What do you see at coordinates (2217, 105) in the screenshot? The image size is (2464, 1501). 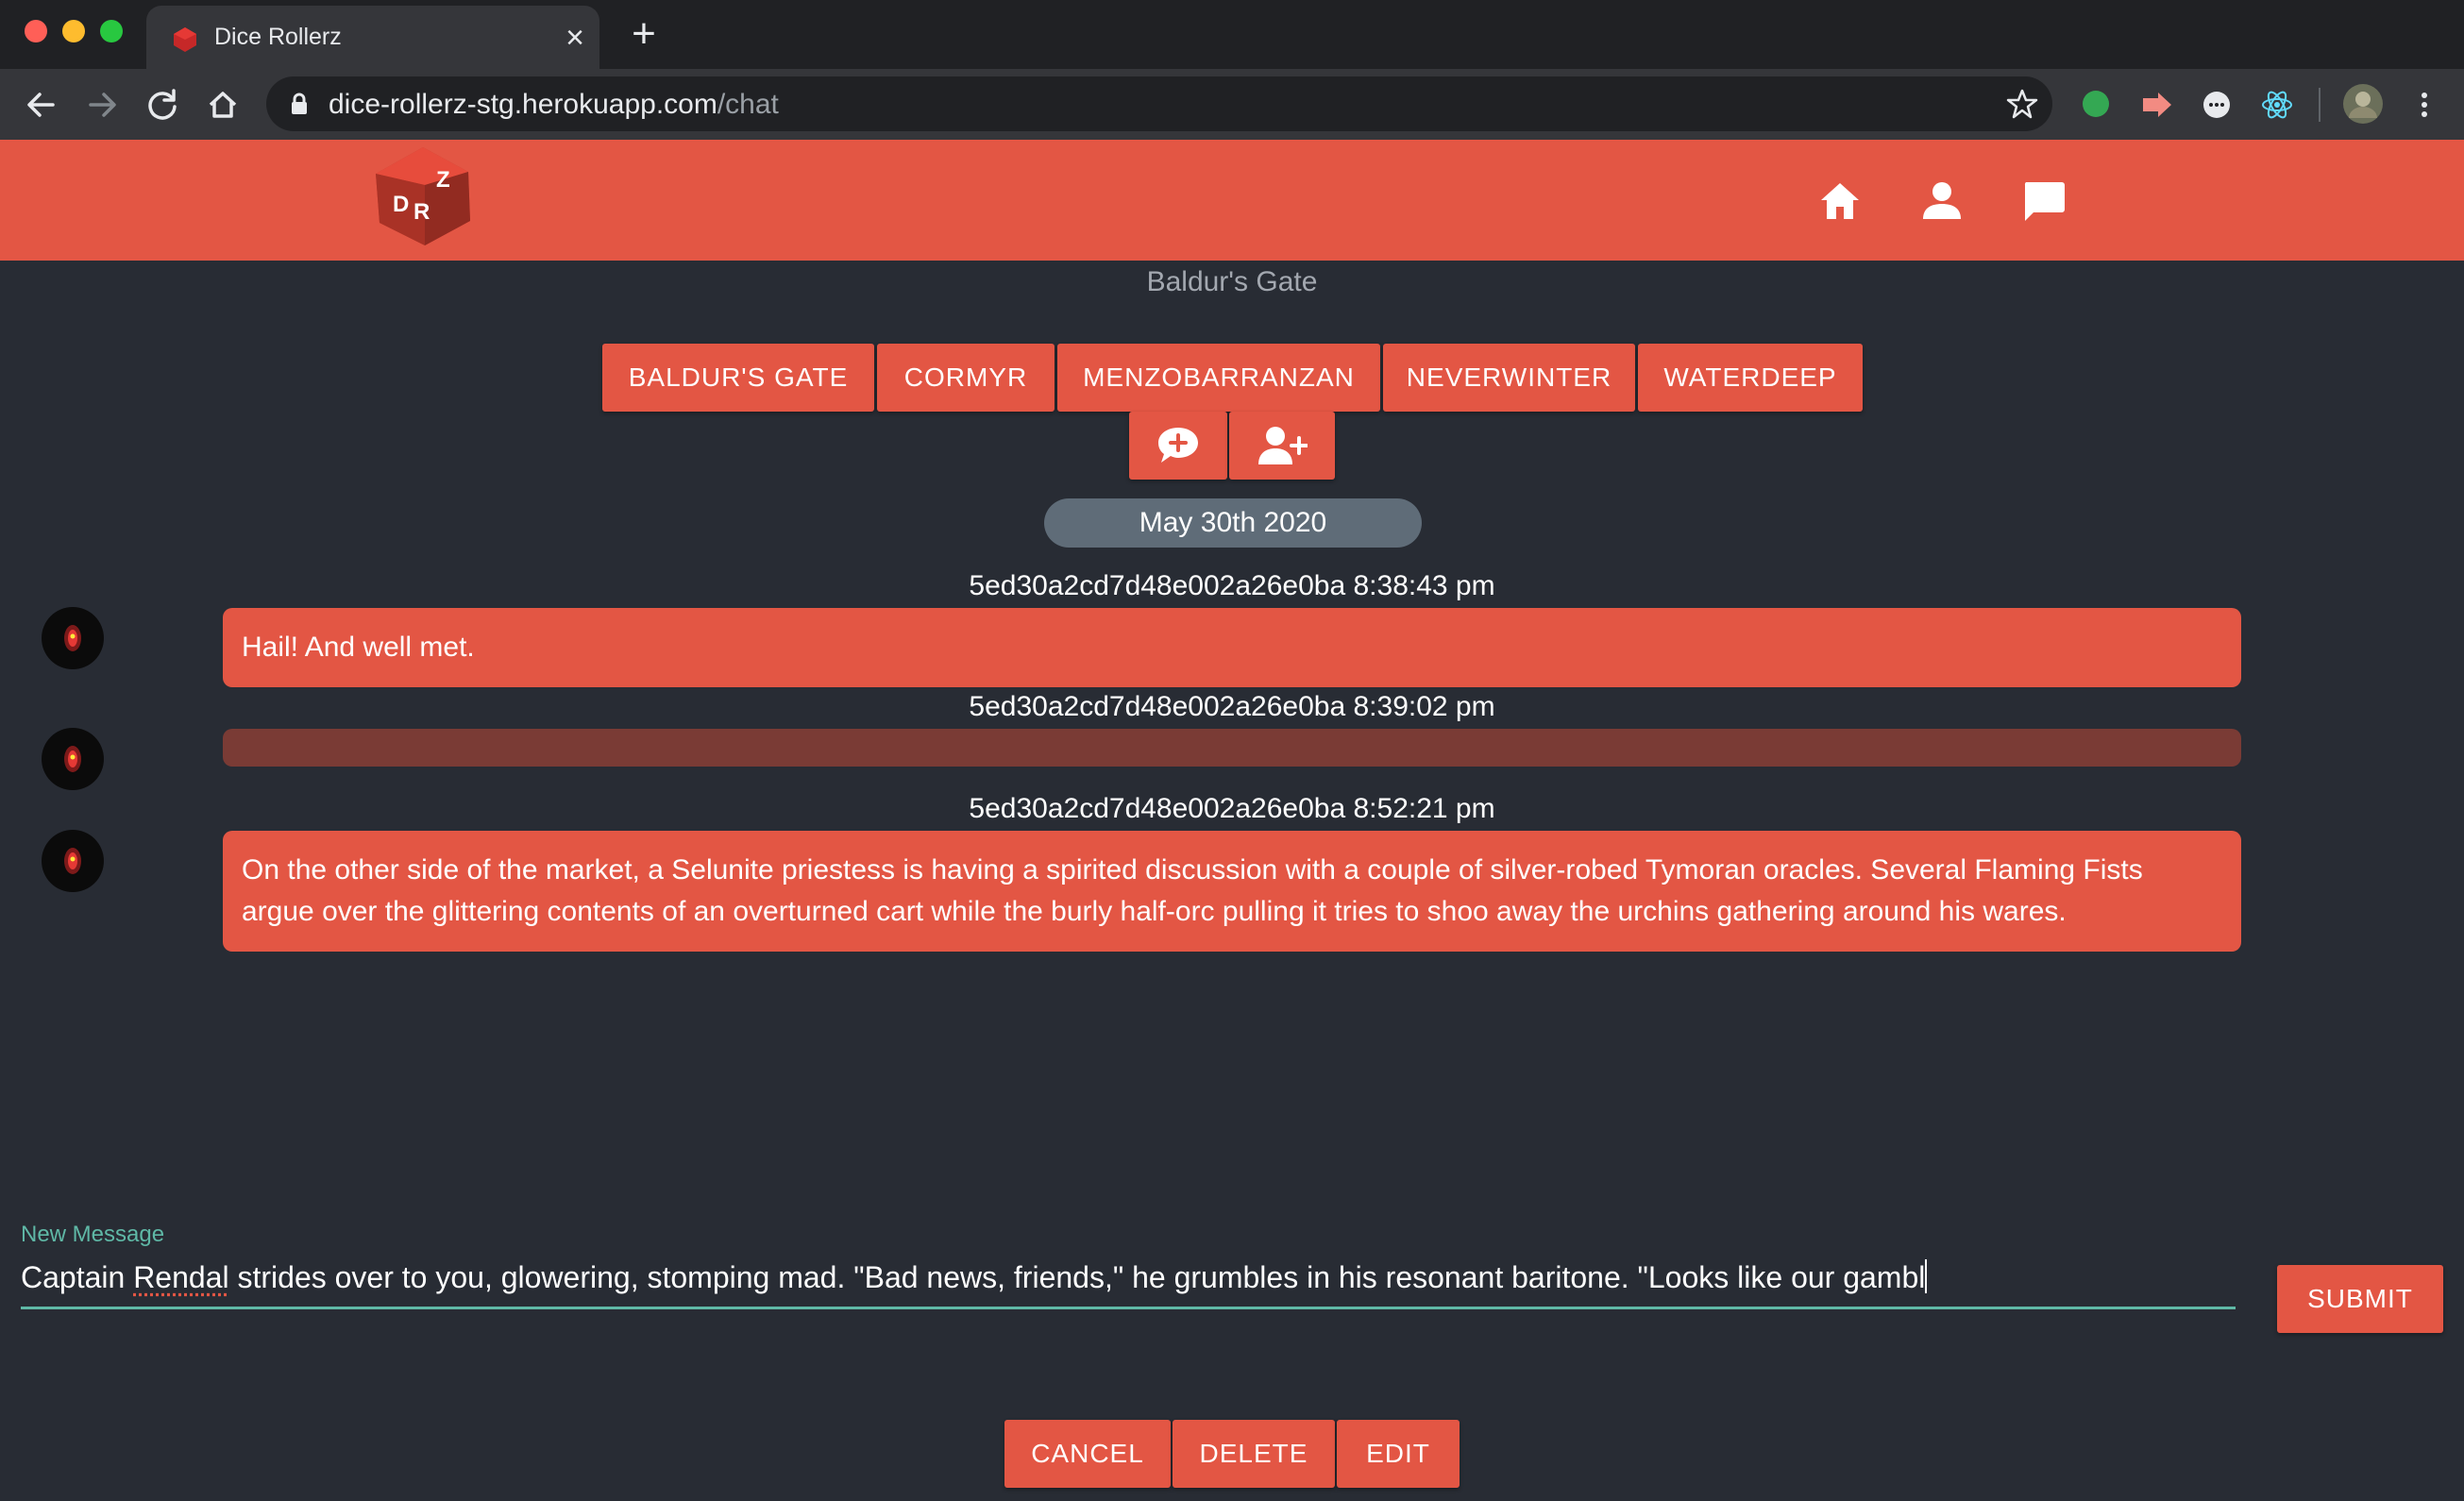 I see `extension-dots-icon` at bounding box center [2217, 105].